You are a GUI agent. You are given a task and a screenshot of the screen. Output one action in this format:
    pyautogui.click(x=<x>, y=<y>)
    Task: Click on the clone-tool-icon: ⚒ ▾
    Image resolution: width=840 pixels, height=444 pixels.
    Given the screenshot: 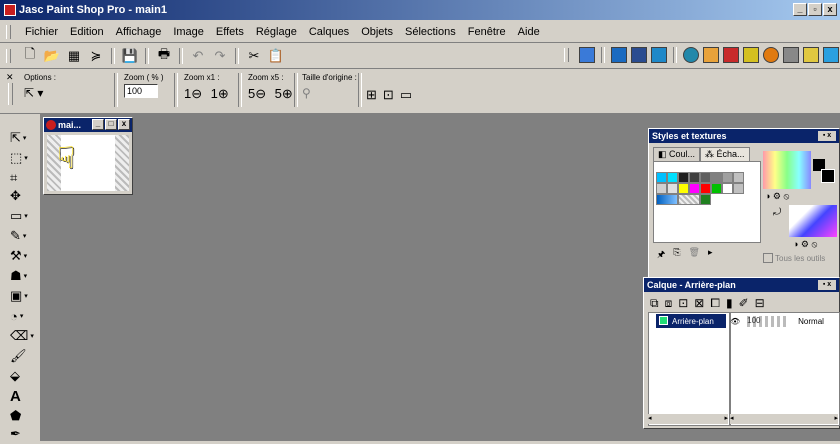 What is the action you would take?
    pyautogui.click(x=23, y=256)
    